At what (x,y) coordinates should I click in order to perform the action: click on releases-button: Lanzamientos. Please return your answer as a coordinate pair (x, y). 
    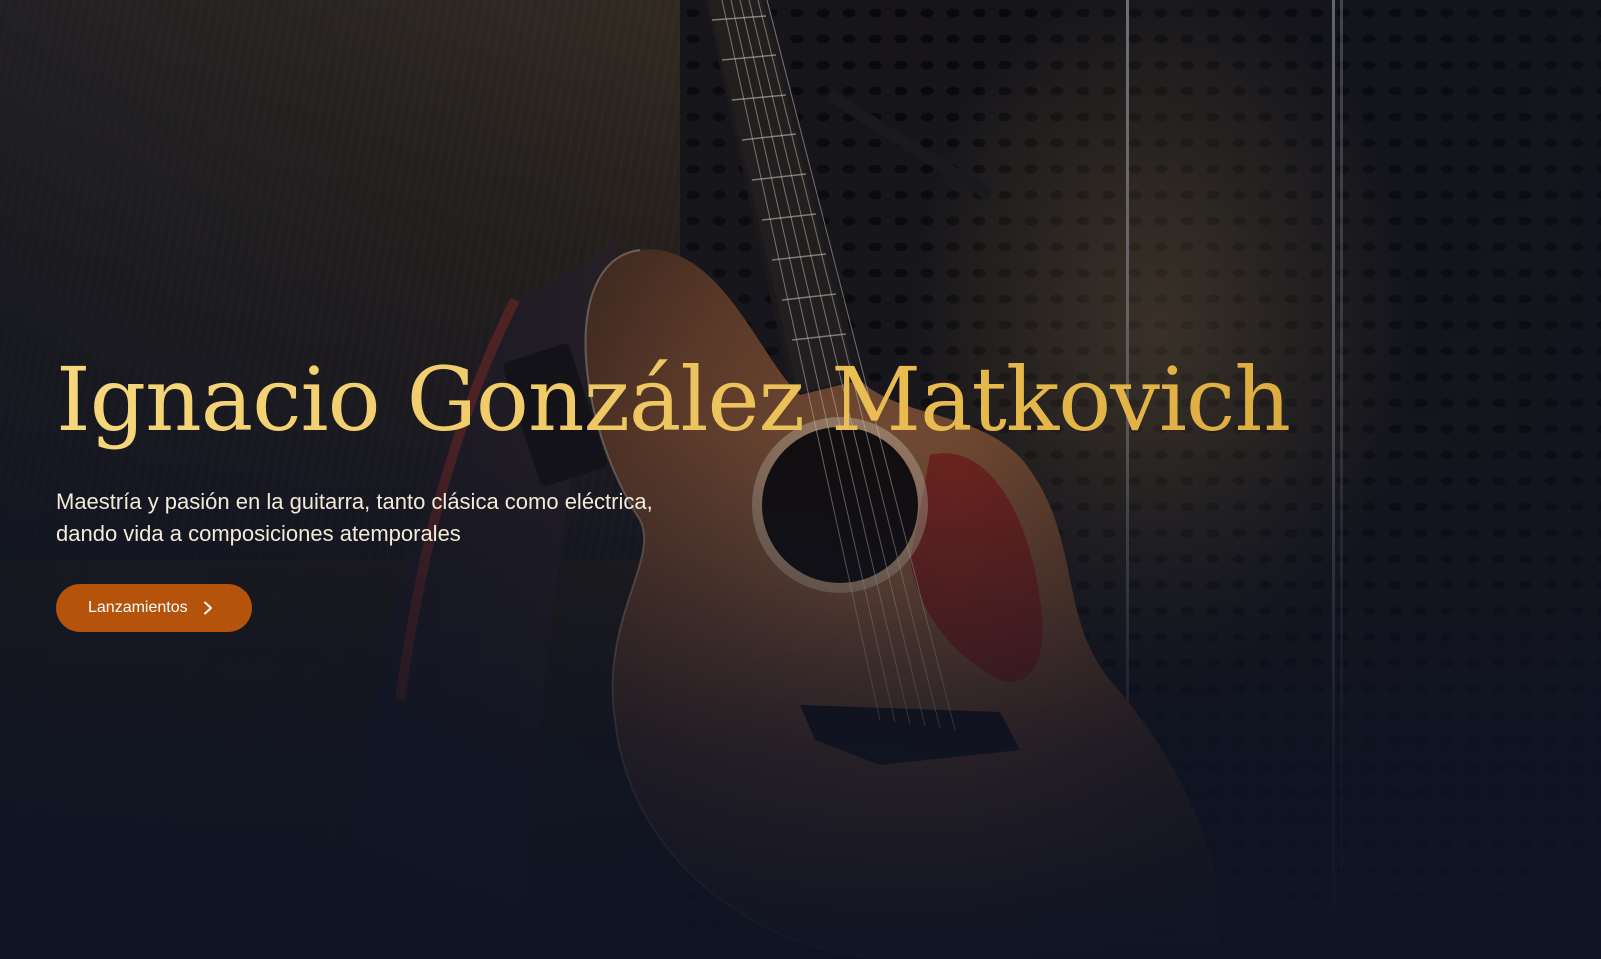
    Looking at the image, I should click on (154, 608).